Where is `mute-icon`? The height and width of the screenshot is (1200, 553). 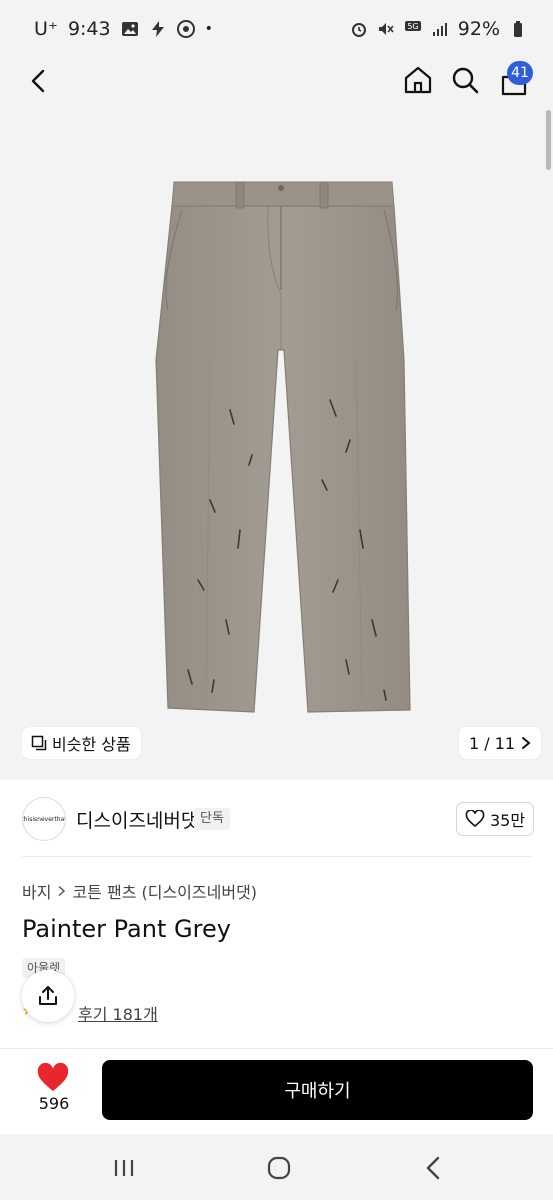 mute-icon is located at coordinates (386, 29).